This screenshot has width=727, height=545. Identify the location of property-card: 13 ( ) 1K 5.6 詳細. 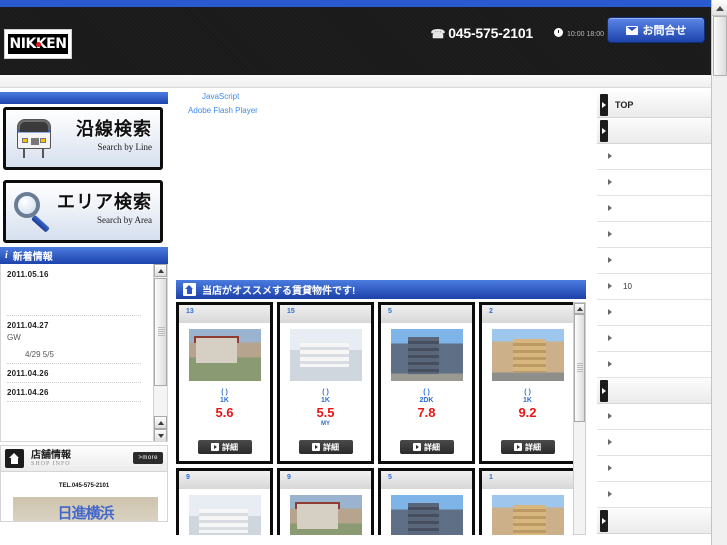
(224, 383).